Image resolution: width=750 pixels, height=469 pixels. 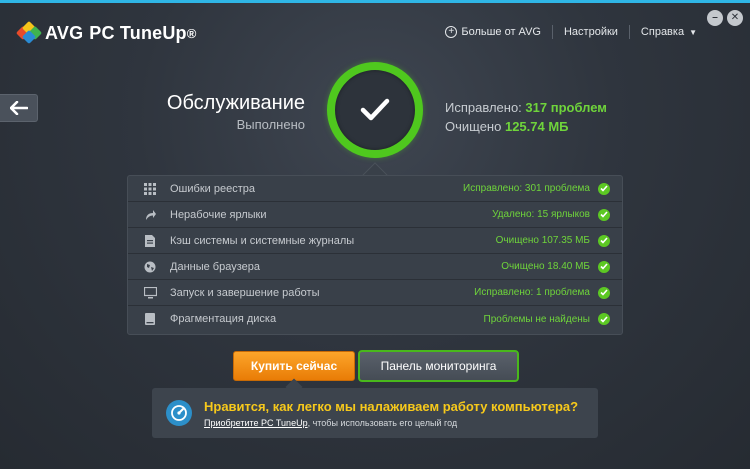 I want to click on result-status: Очищено 107.35 МБ, so click(x=542, y=240).